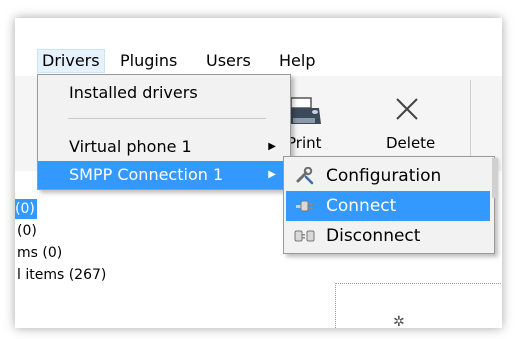 This screenshot has width=517, height=339. What do you see at coordinates (258, 61) in the screenshot?
I see `menu-bar: Drivers Plugins Users Help` at bounding box center [258, 61].